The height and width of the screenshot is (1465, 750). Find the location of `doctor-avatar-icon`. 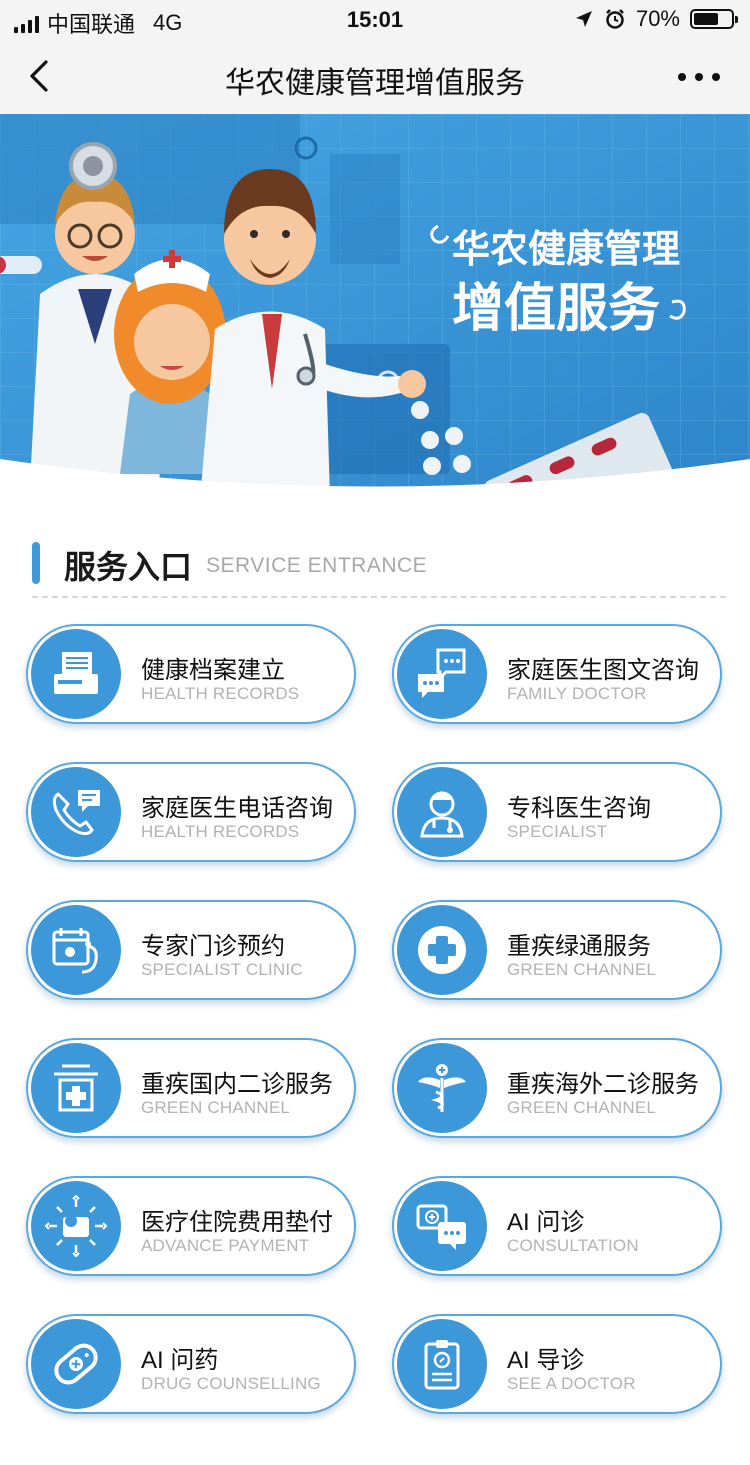

doctor-avatar-icon is located at coordinates (442, 812).